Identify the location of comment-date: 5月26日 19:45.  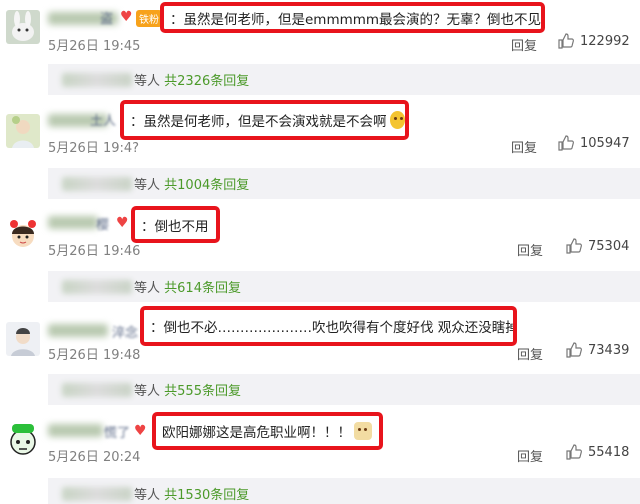
(94, 46).